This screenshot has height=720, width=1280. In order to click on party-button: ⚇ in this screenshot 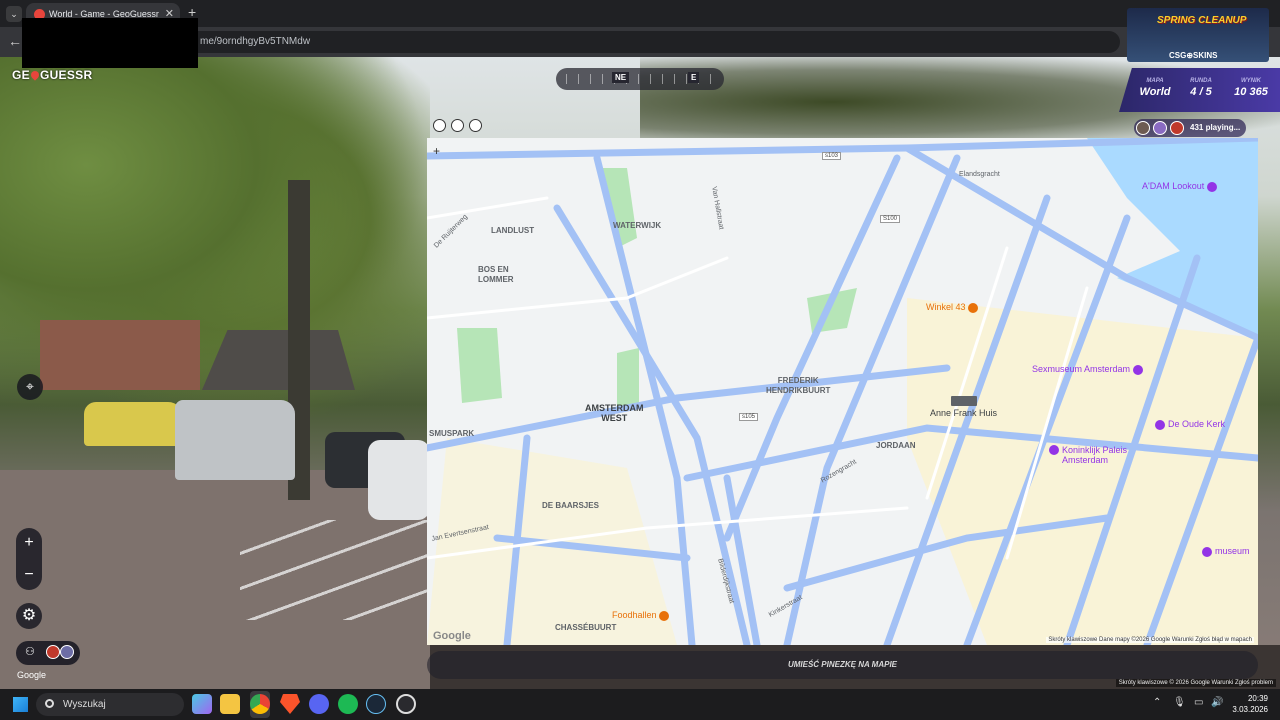, I will do `click(48, 653)`.